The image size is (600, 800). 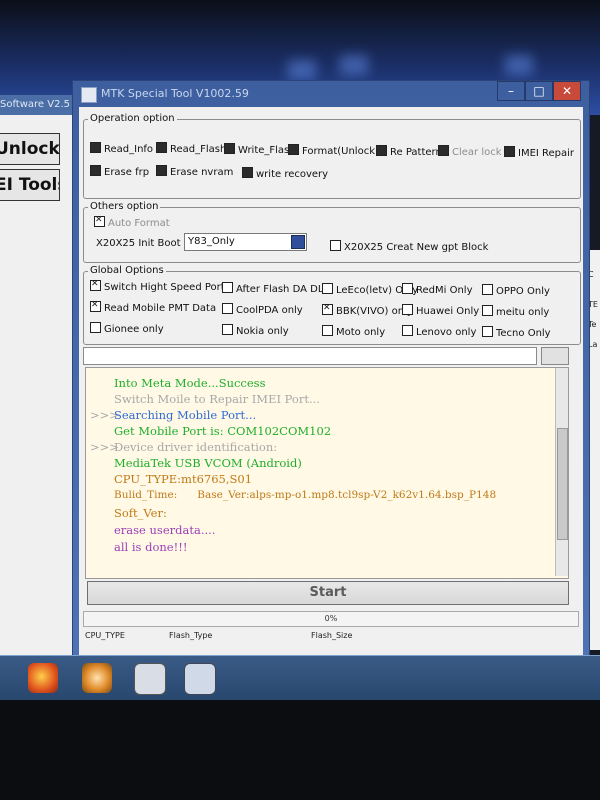 What do you see at coordinates (132, 221) in the screenshot?
I see `auto-format-checkbox: Auto Format` at bounding box center [132, 221].